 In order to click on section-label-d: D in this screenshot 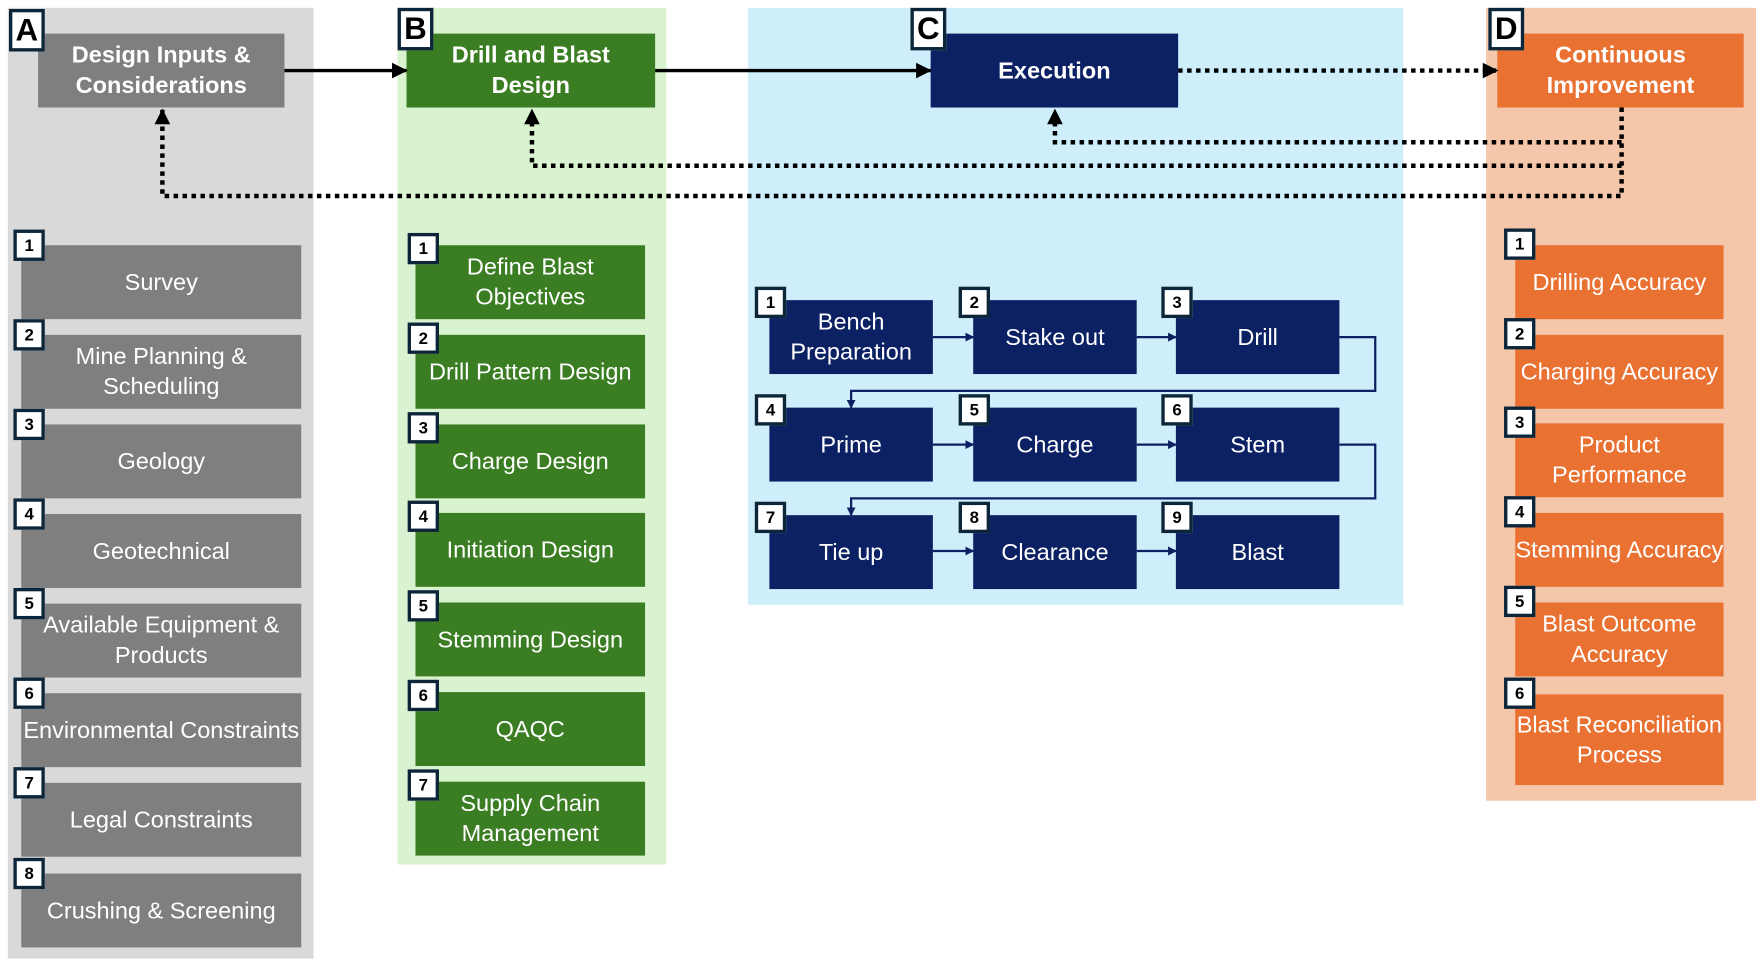, I will do `click(1506, 29)`.